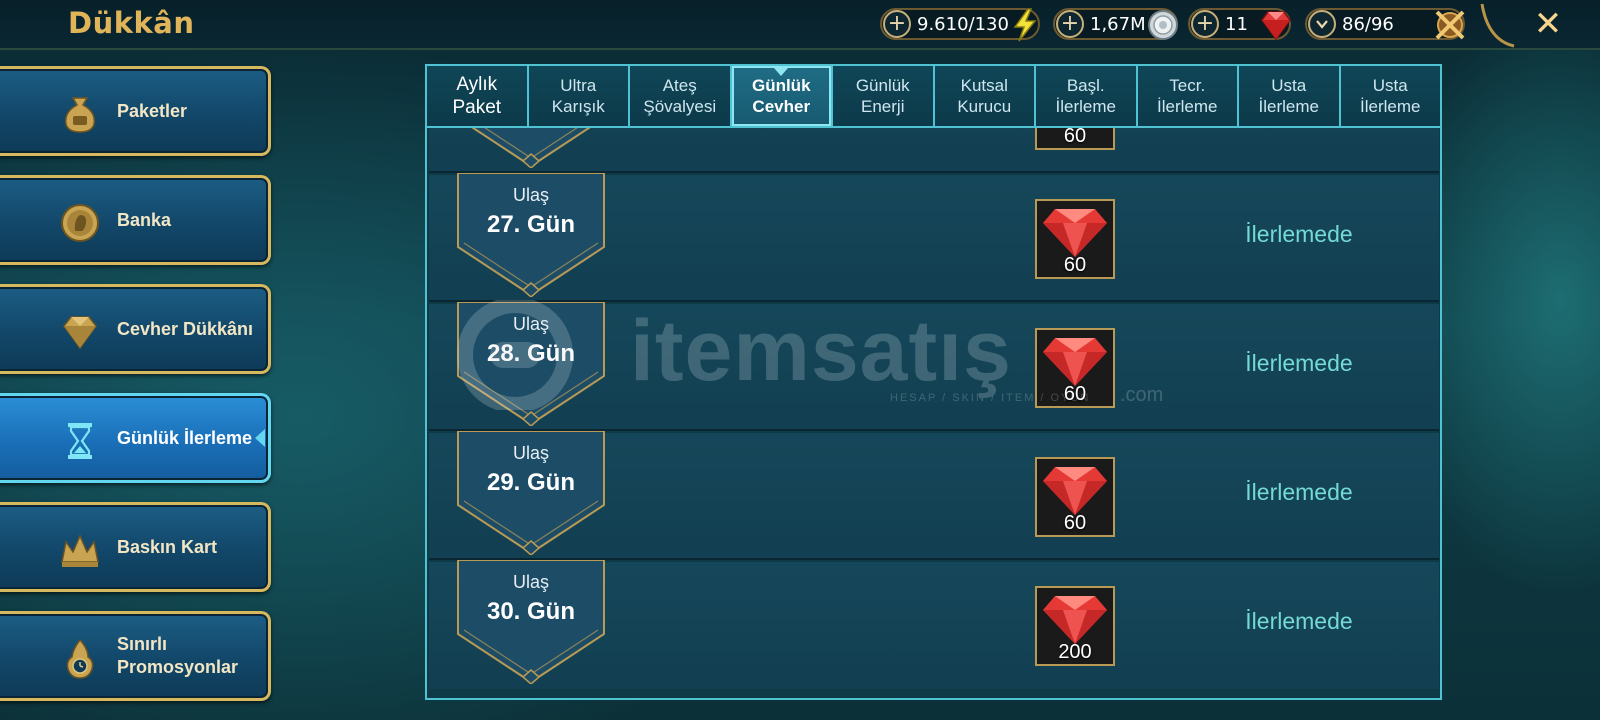  I want to click on hourglass-icon, so click(80, 441).